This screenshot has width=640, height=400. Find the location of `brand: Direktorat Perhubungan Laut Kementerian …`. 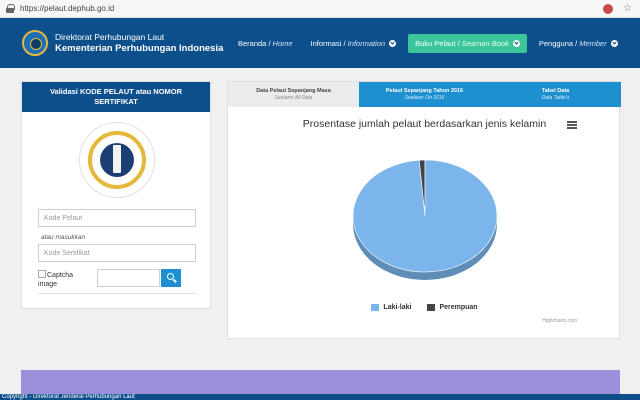

brand: Direktorat Perhubungan Laut Kementerian … is located at coordinates (139, 43).